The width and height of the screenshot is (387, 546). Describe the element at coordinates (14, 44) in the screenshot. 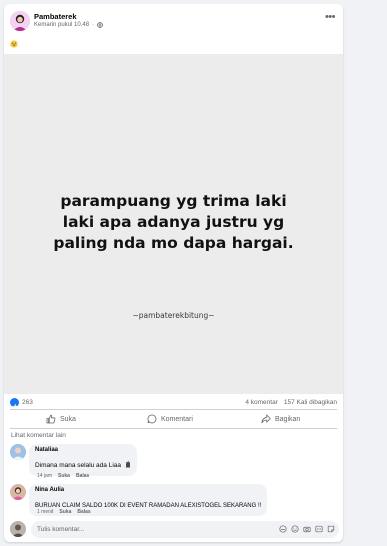

I see `smiling-emoji-icon` at that location.